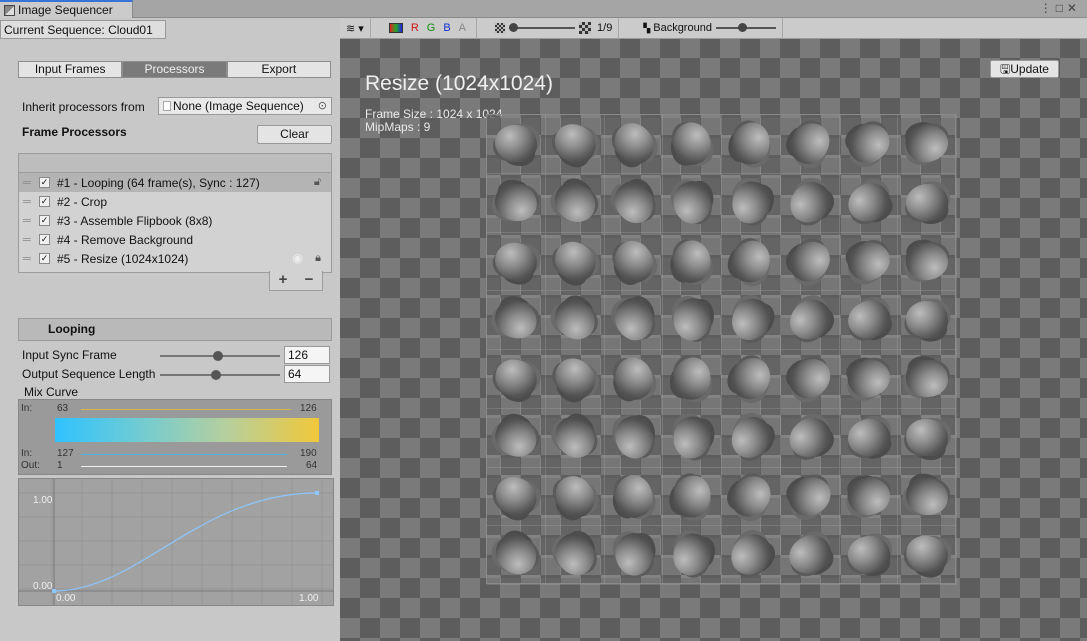 The width and height of the screenshot is (1087, 641). I want to click on object-icon, so click(167, 106).